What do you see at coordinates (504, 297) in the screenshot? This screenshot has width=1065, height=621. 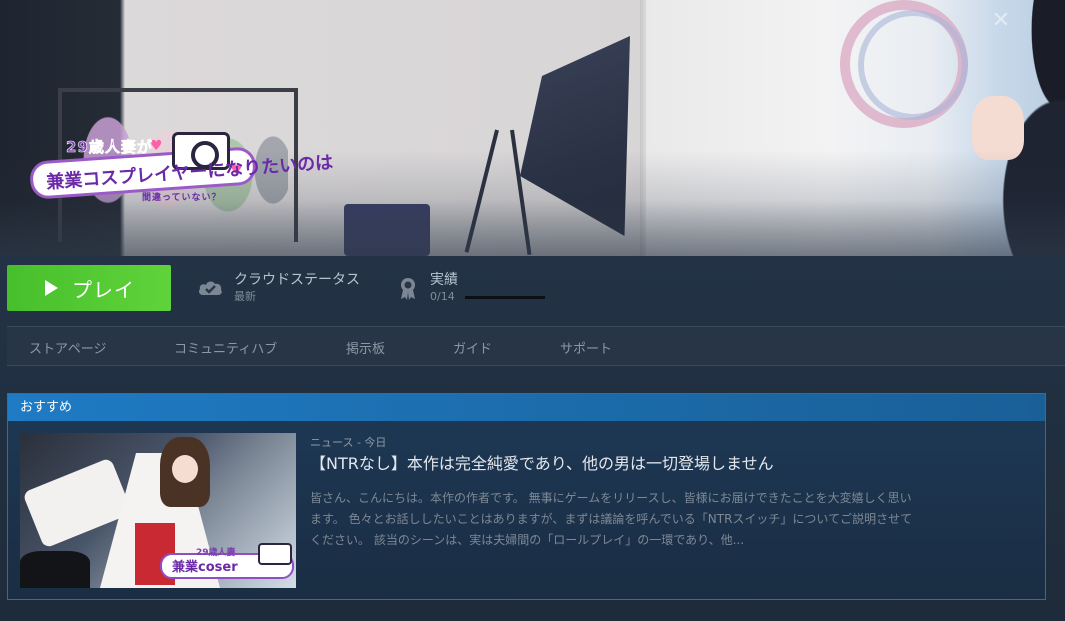 I see `achievements-progress-bar` at bounding box center [504, 297].